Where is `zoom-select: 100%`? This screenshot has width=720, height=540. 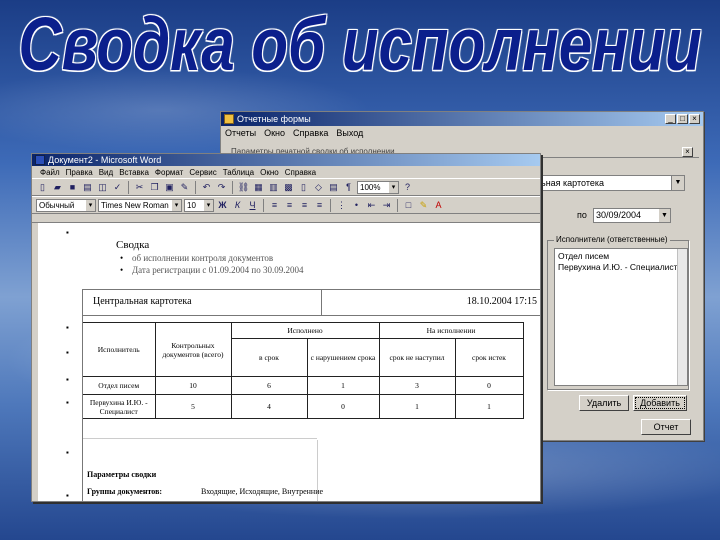 zoom-select: 100% is located at coordinates (378, 187).